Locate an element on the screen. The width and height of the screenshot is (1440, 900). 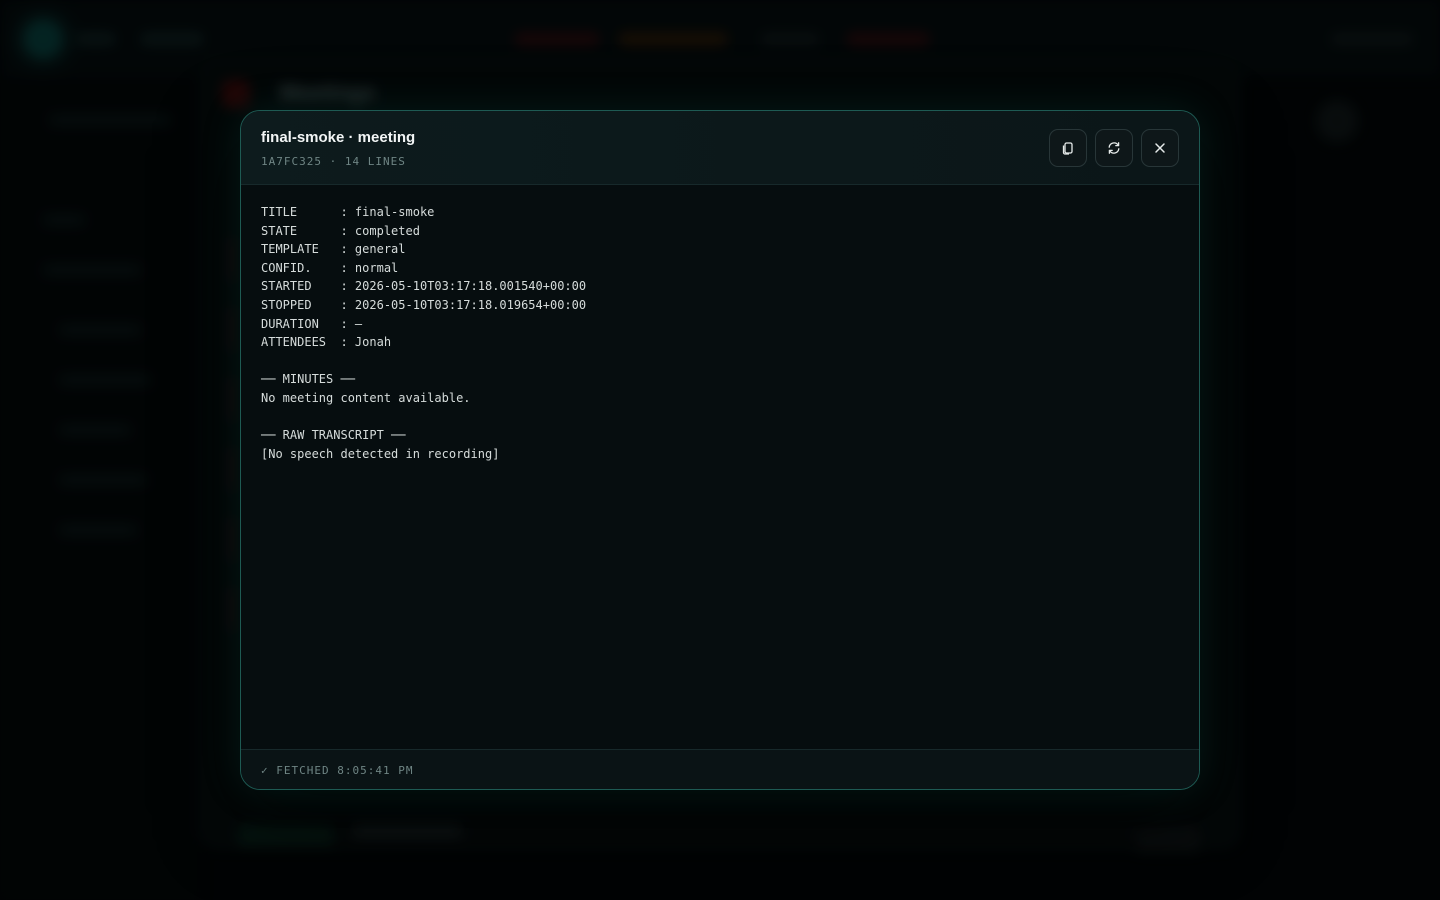
modal-title: final-smoke · meeting is located at coordinates (338, 137).